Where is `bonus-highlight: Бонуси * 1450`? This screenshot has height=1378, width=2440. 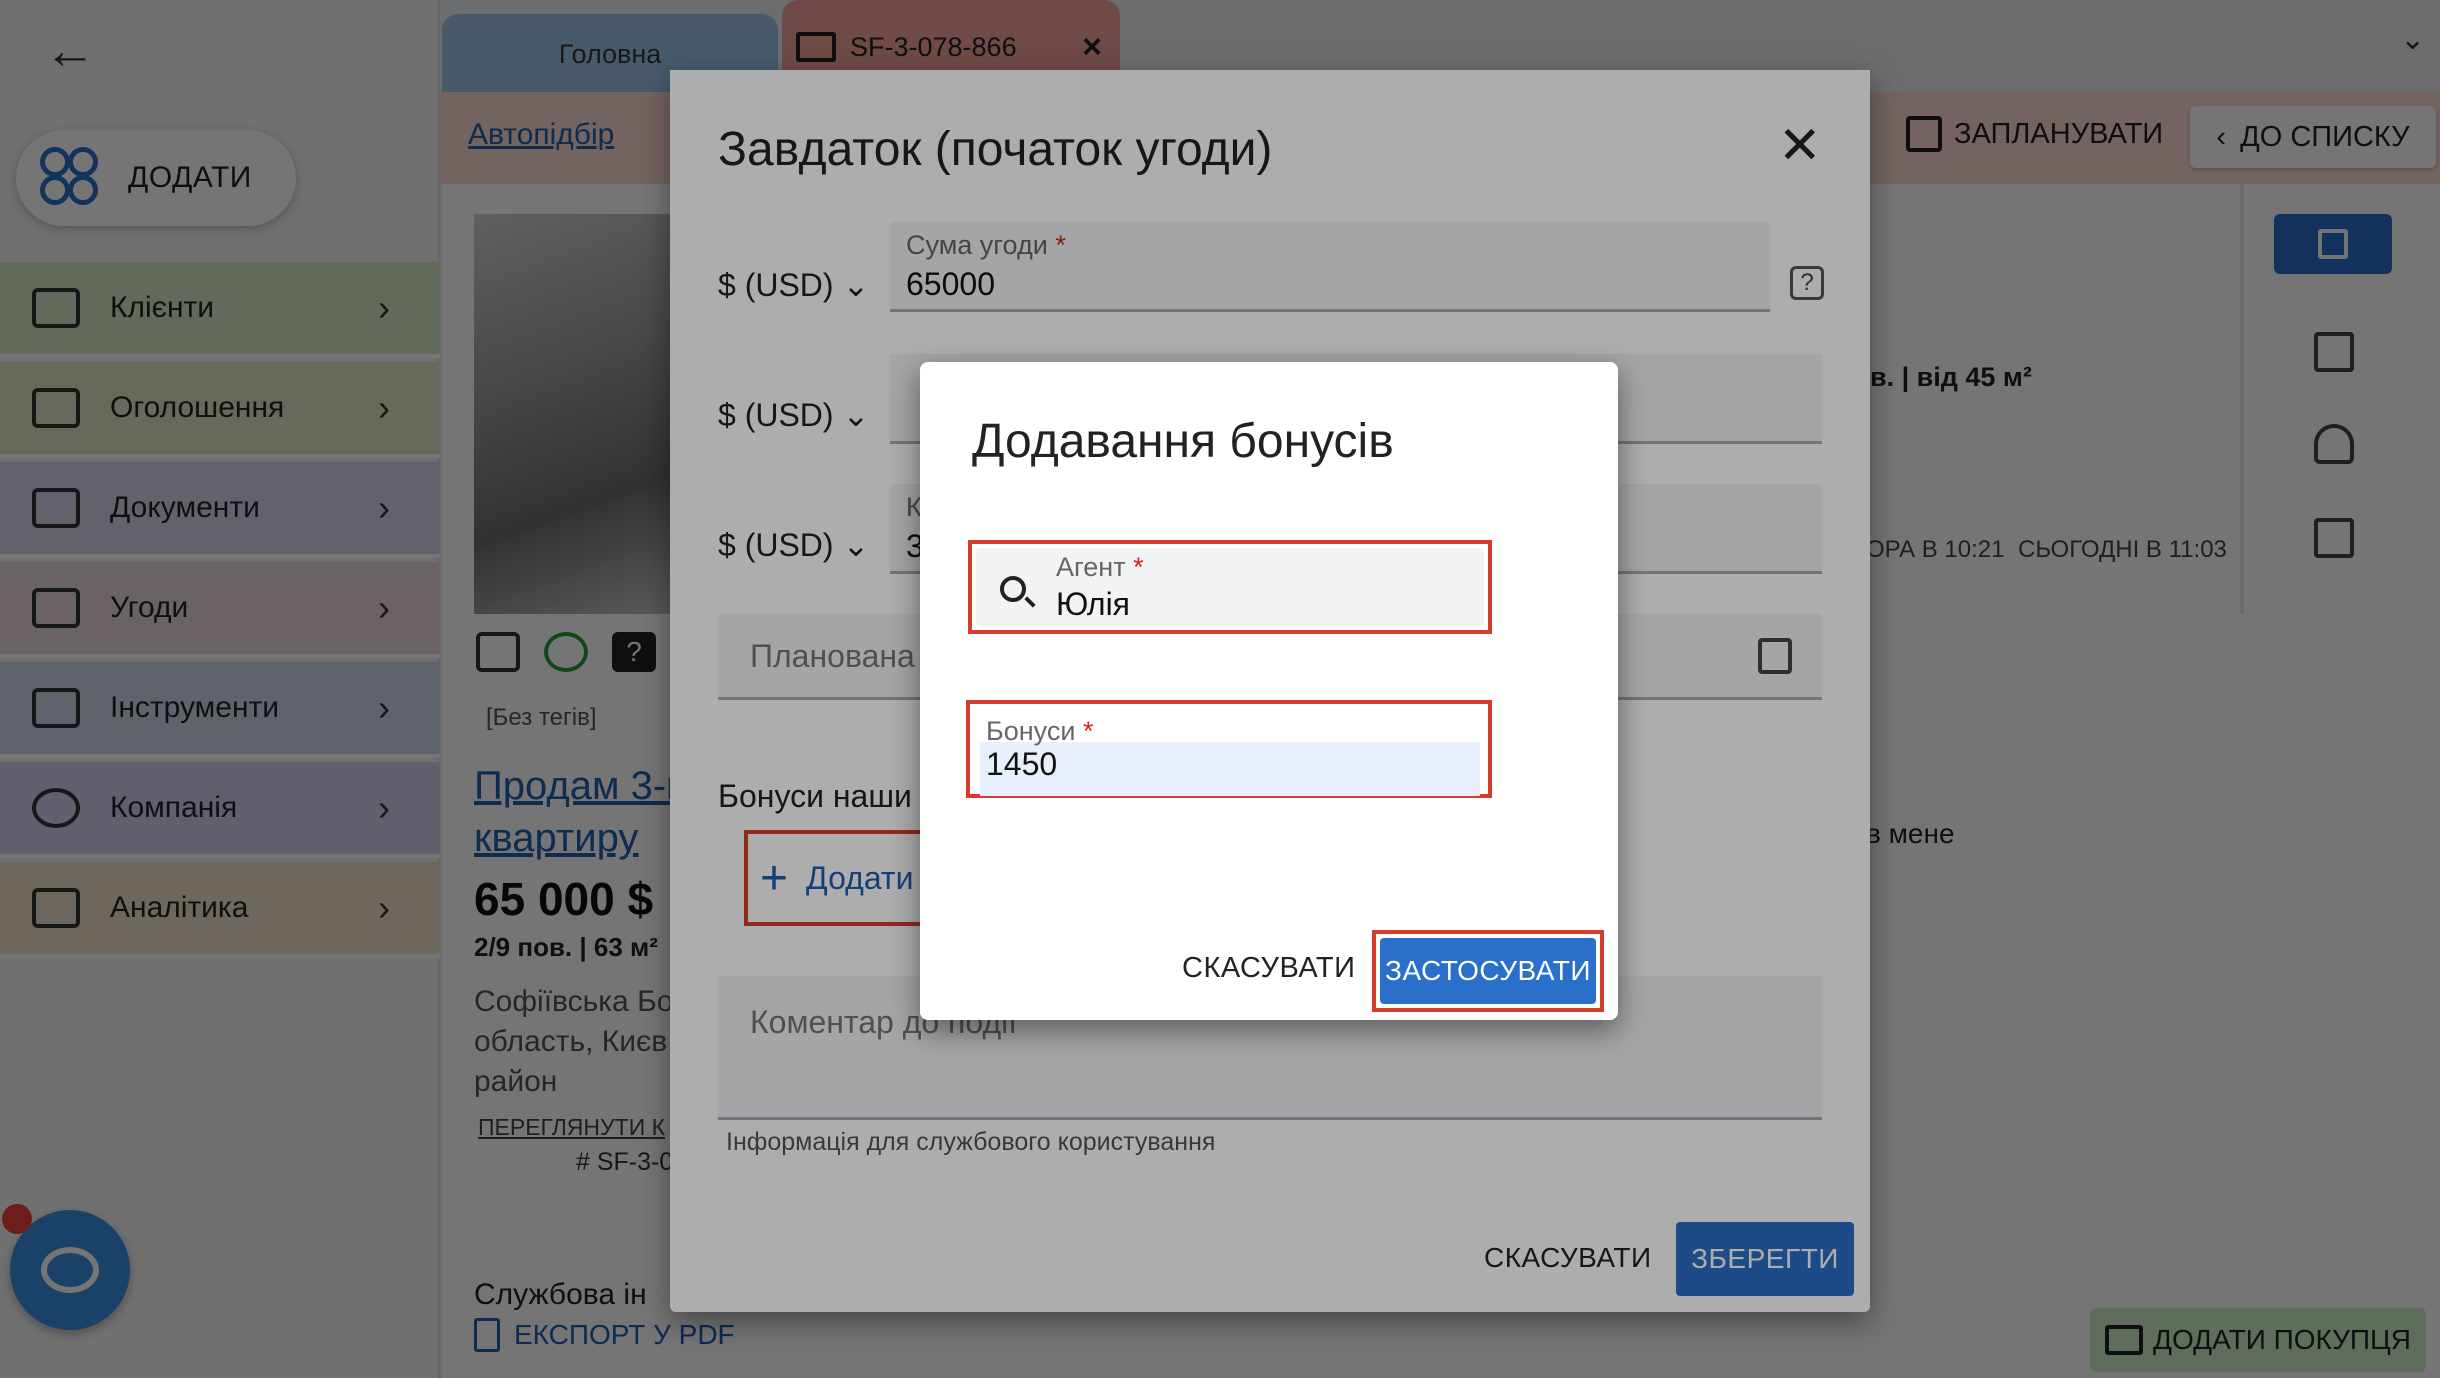
bonus-highlight: Бонуси * 1450 is located at coordinates (1229, 749).